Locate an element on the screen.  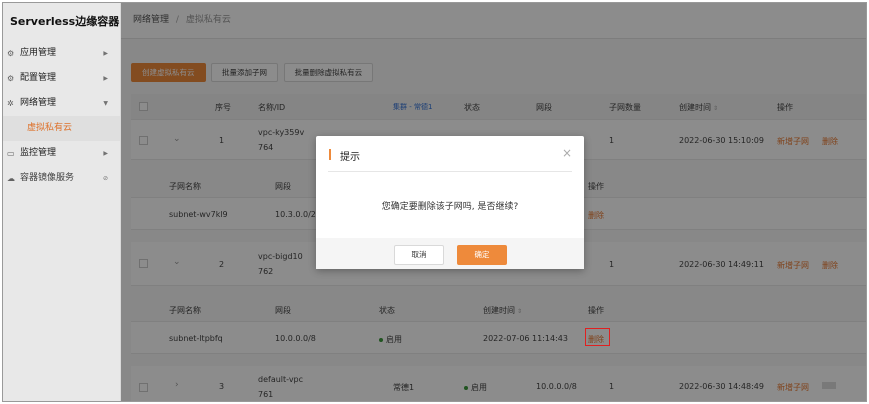
close-icon: × is located at coordinates (567, 153).